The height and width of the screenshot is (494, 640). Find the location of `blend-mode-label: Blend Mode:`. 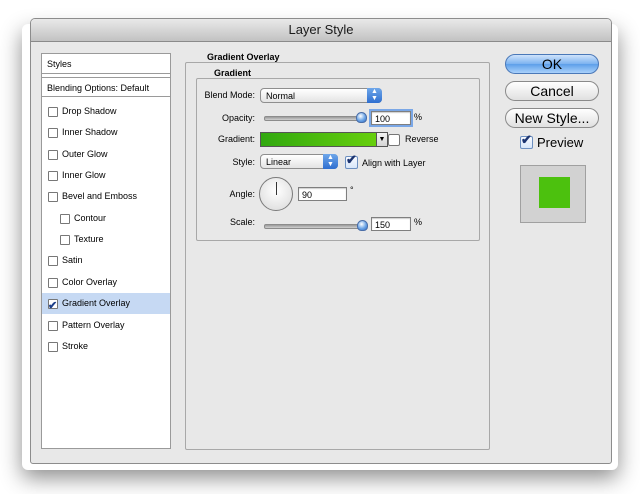

blend-mode-label: Blend Mode: is located at coordinates (229, 95).